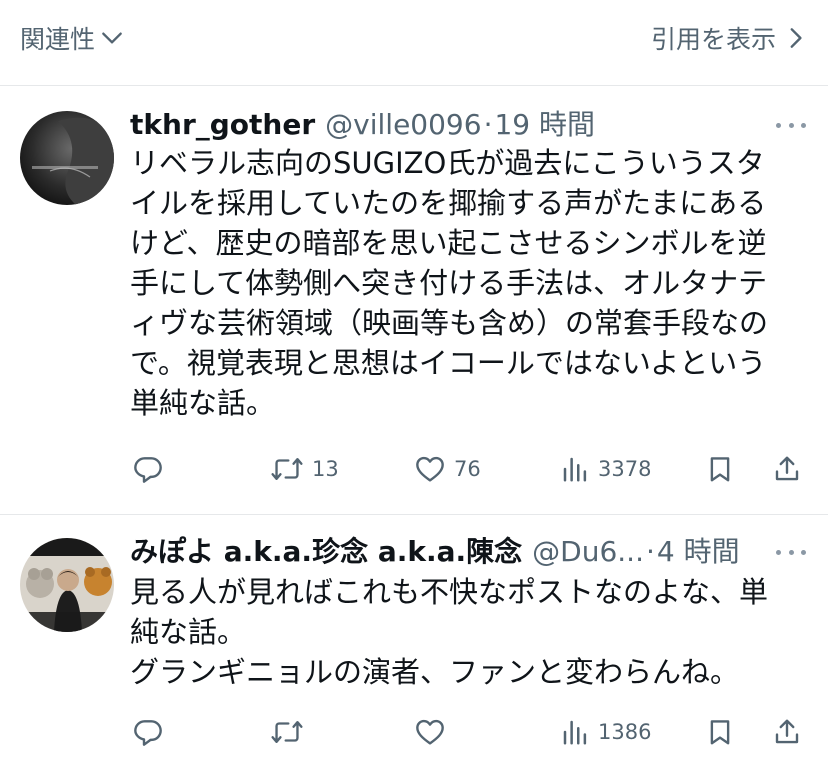 Image resolution: width=828 pixels, height=758 pixels. I want to click on display-name: みぽよ a.k.a.珍念 a.k.a.陳念, so click(326, 552).